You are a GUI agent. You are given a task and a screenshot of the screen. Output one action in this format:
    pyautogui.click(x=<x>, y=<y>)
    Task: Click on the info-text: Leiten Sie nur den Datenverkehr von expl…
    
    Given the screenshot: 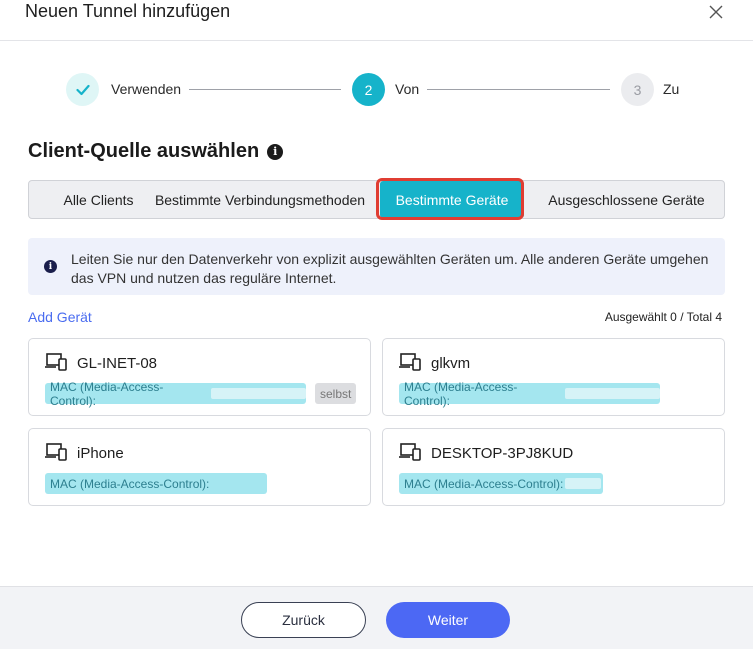 What is the action you would take?
    pyautogui.click(x=390, y=268)
    